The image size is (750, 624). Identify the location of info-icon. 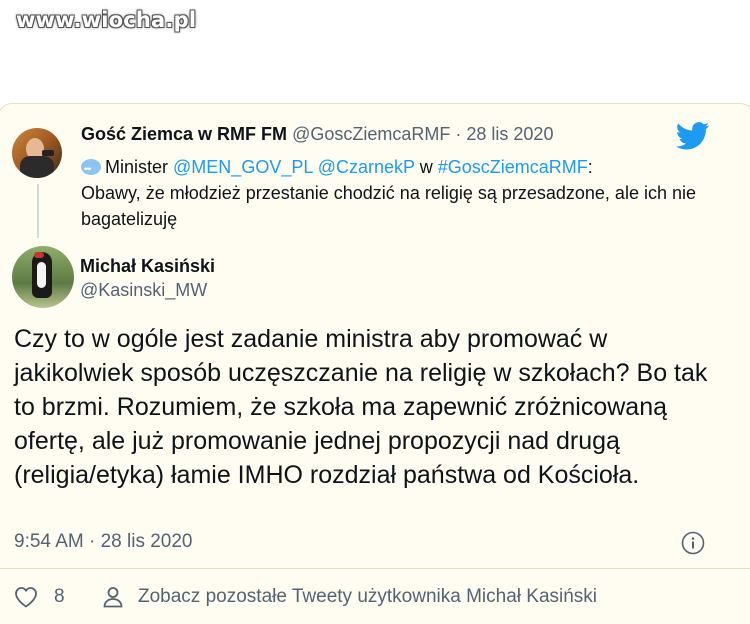
(693, 543).